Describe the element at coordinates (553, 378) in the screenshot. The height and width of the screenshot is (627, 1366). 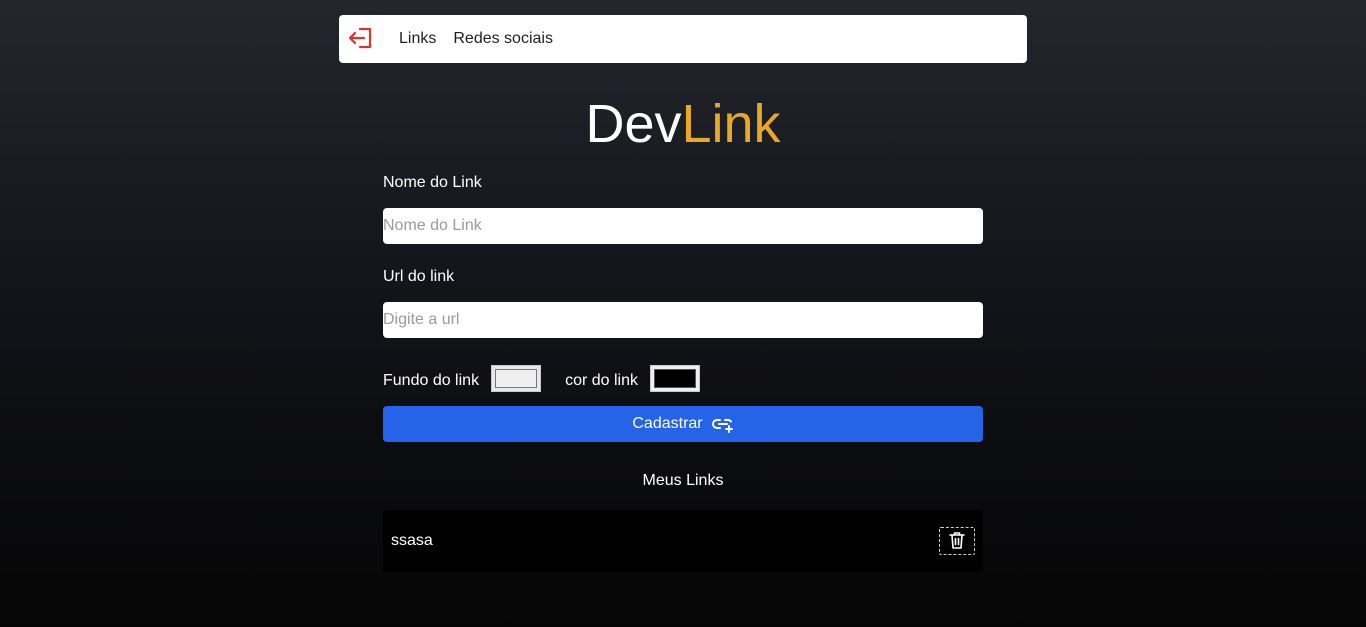
I see `color-options: Fundo do link cor do link` at that location.